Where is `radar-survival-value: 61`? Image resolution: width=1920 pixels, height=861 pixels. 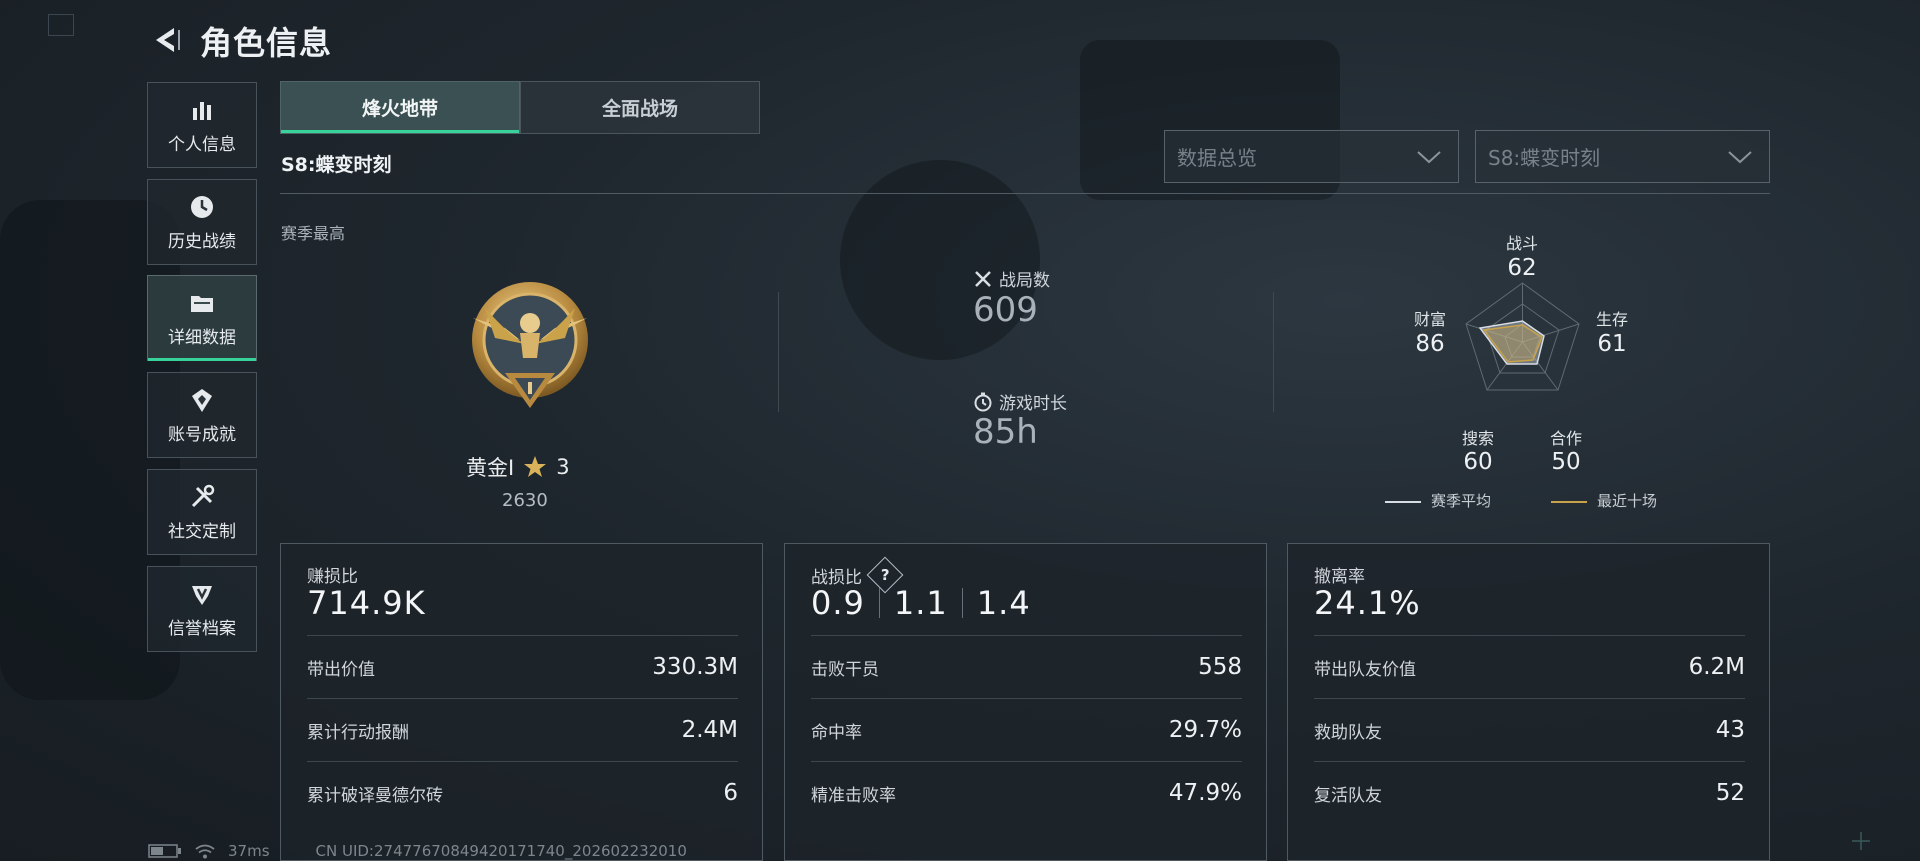
radar-survival-value: 61 is located at coordinates (1612, 344).